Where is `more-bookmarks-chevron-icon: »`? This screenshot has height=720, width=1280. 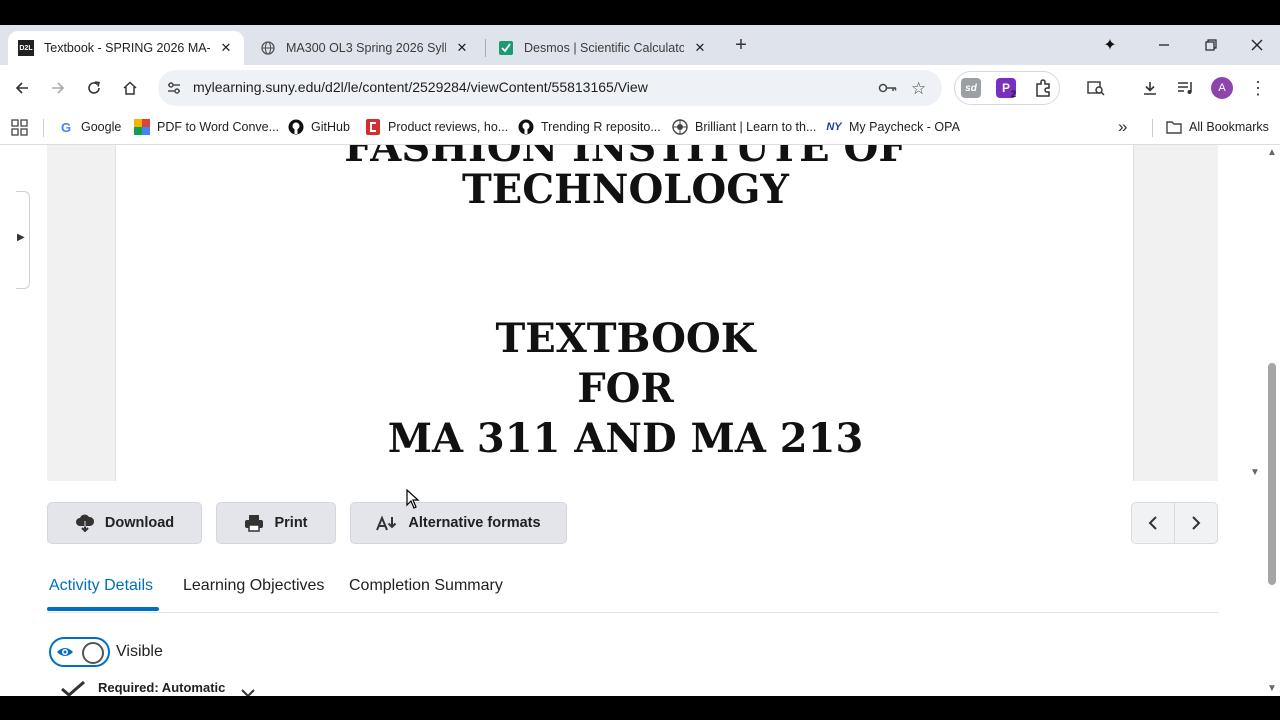
more-bookmarks-chevron-icon: » is located at coordinates (1122, 127).